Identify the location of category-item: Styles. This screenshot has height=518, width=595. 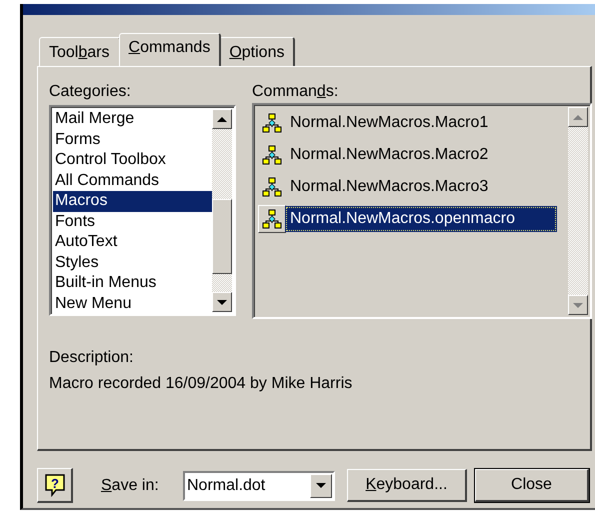
(132, 262).